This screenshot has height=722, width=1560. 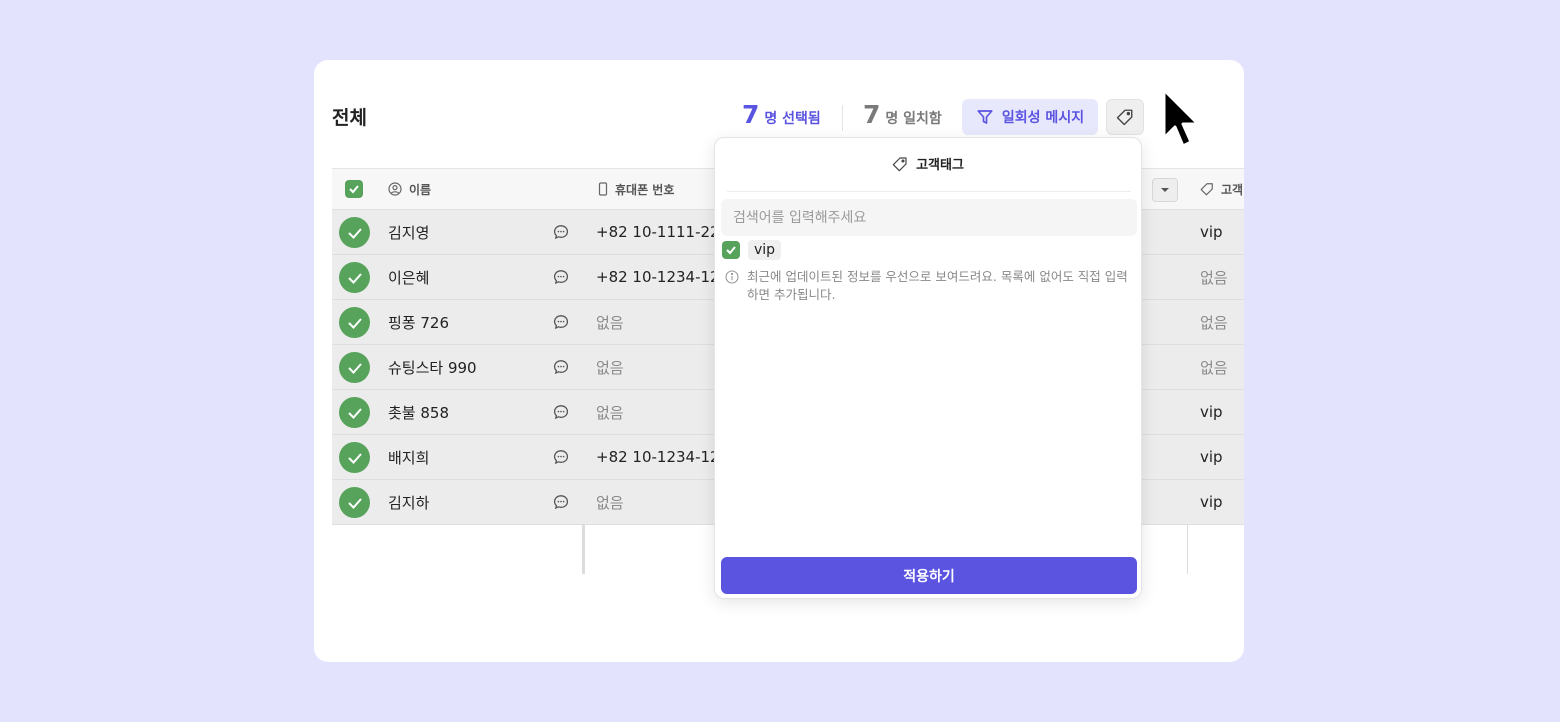 I want to click on select-all-checkbox, so click(x=354, y=189).